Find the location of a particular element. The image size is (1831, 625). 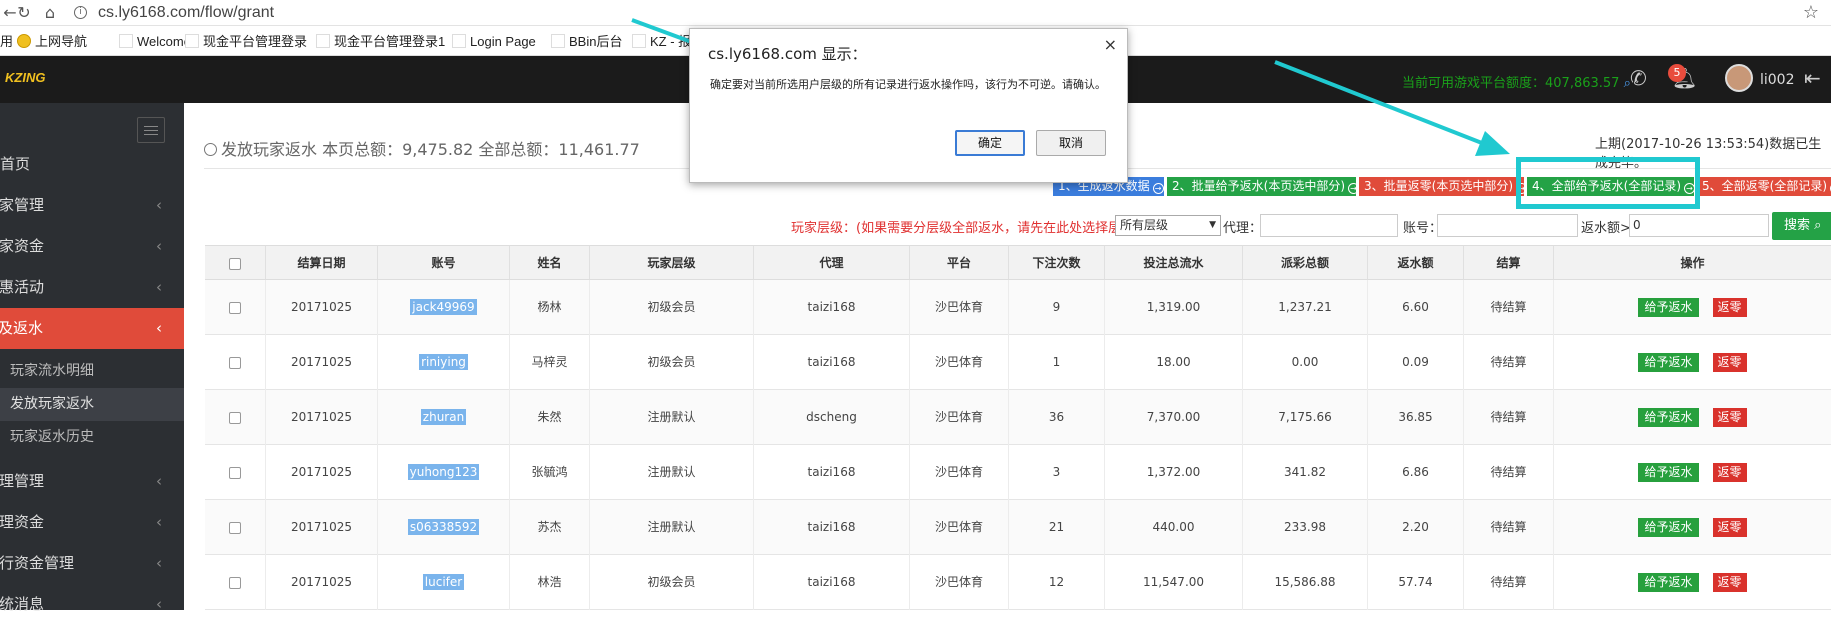

bookmark-item: Welcome is located at coordinates (155, 42).